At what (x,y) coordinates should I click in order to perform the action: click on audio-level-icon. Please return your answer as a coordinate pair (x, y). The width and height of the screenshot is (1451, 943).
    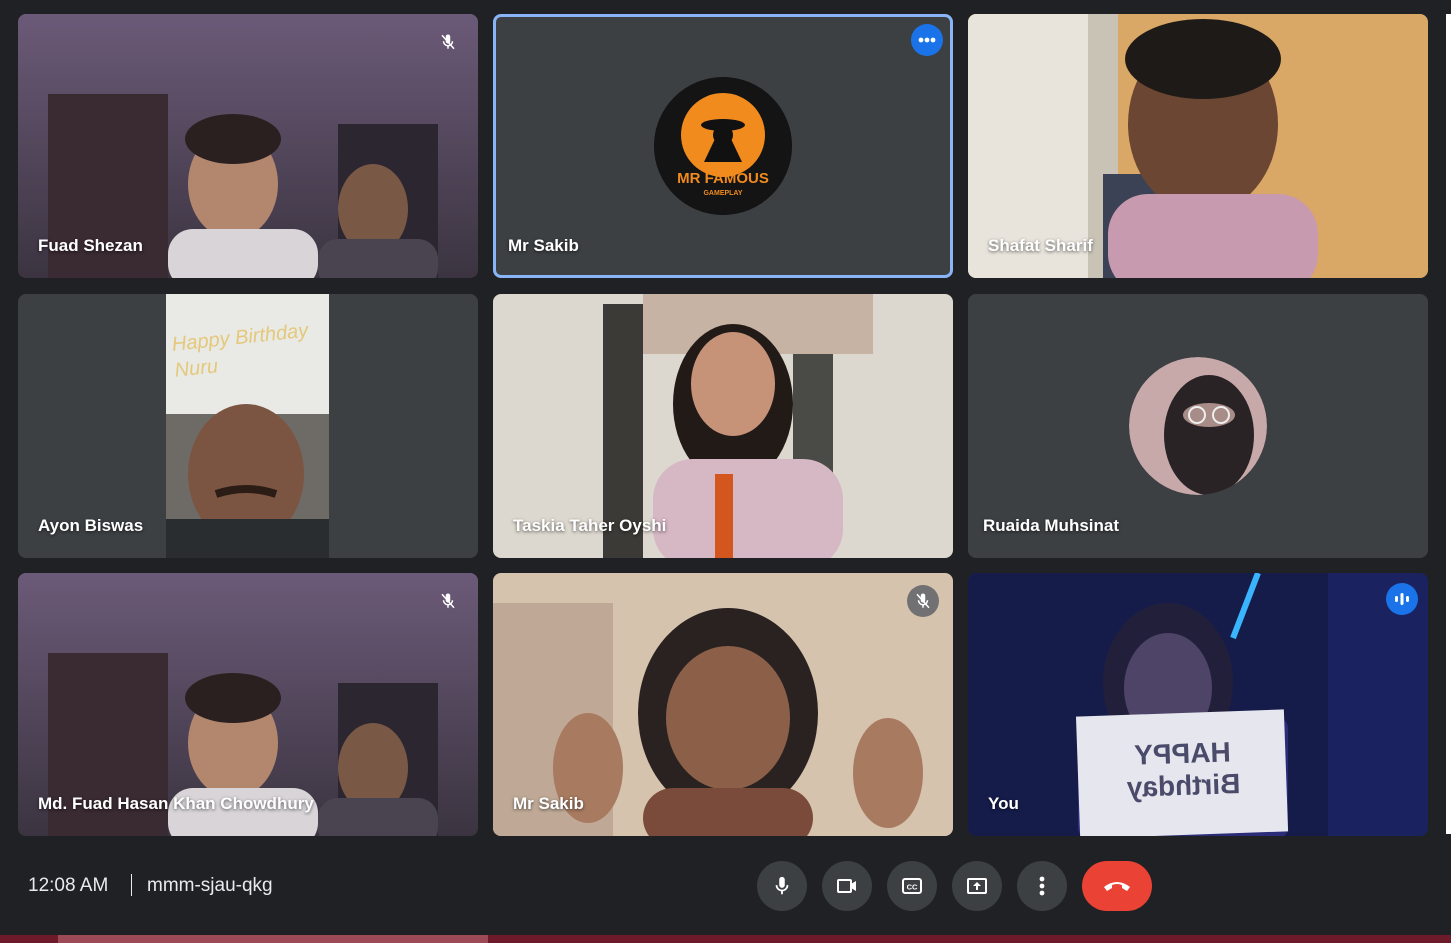
    Looking at the image, I should click on (1402, 599).